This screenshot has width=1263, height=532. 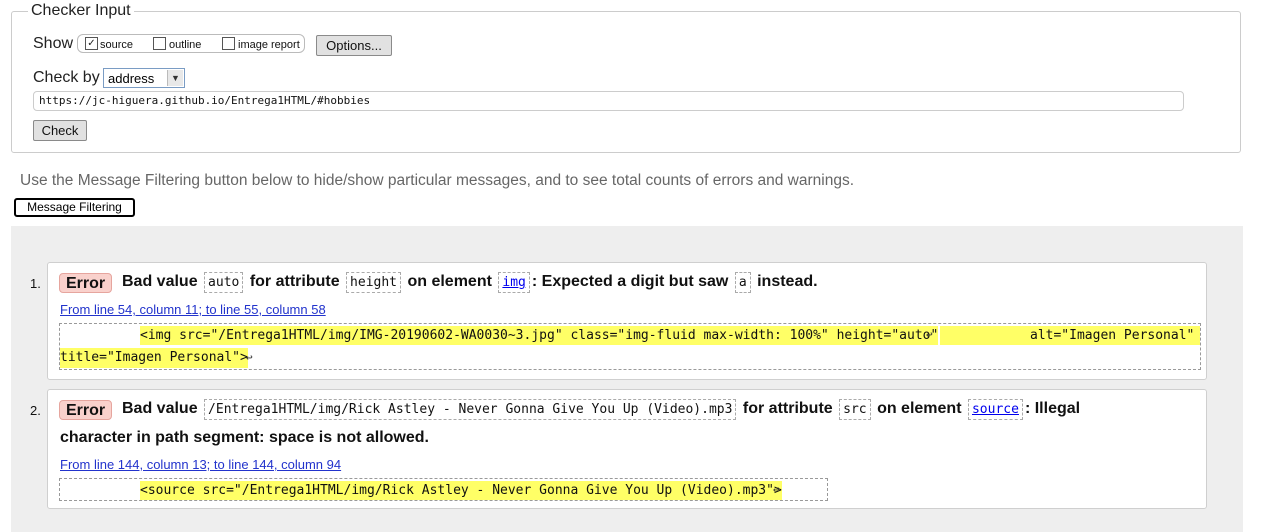 I want to click on checker-input-legend: Checker Input, so click(x=81, y=10).